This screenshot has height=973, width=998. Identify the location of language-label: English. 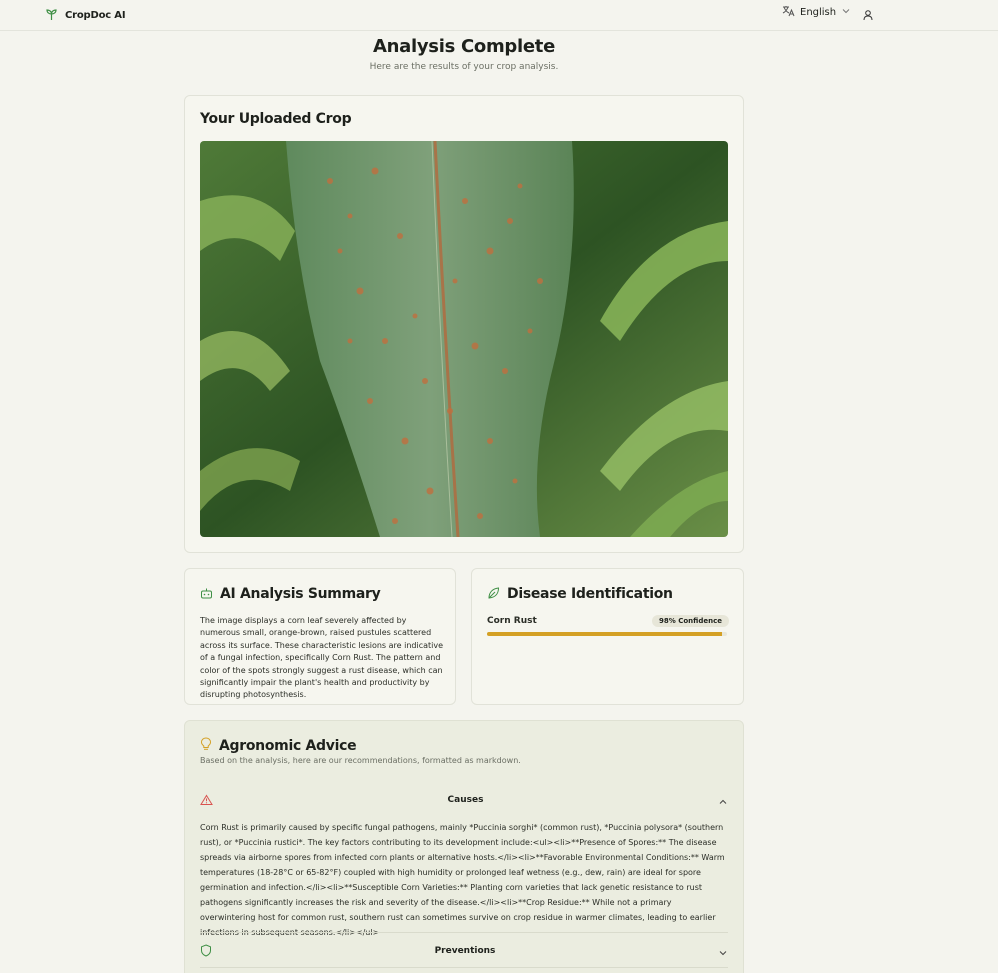
(818, 12).